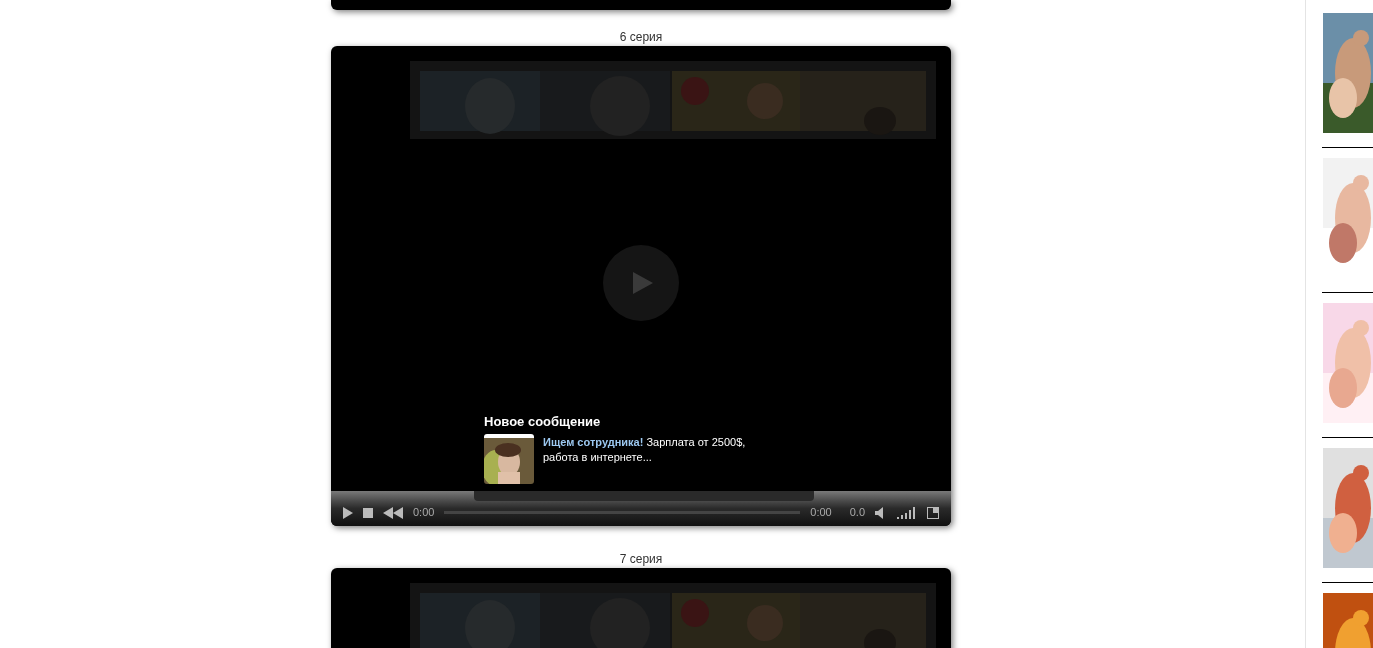 The image size is (1373, 648). Describe the element at coordinates (857, 513) in the screenshot. I see `speed-reading: 0.0` at that location.